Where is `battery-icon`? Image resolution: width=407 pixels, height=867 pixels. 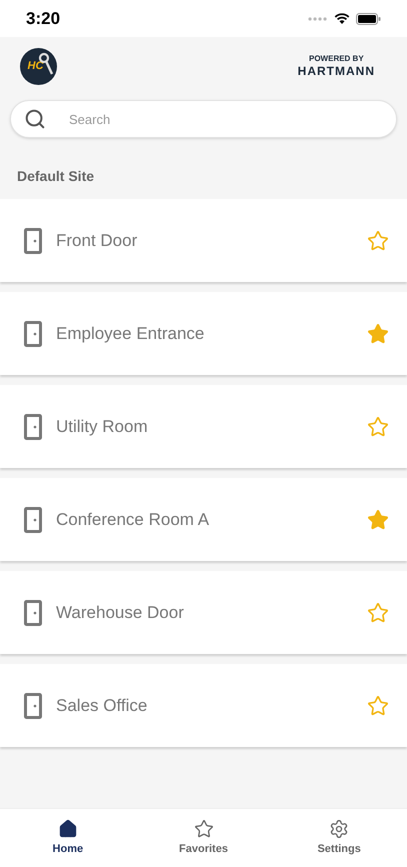 battery-icon is located at coordinates (368, 18).